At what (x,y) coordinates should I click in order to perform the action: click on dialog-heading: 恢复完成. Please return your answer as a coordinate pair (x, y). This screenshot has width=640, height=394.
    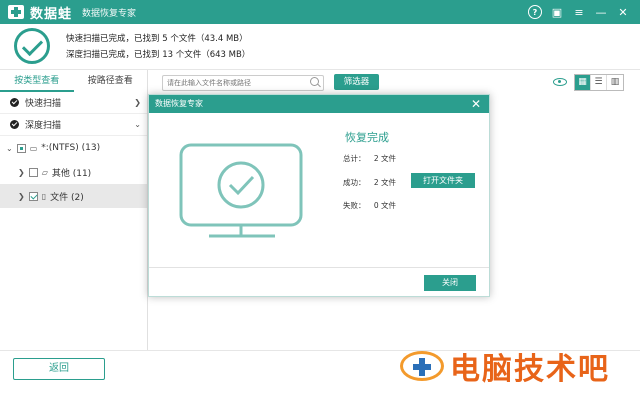
    Looking at the image, I should click on (367, 137).